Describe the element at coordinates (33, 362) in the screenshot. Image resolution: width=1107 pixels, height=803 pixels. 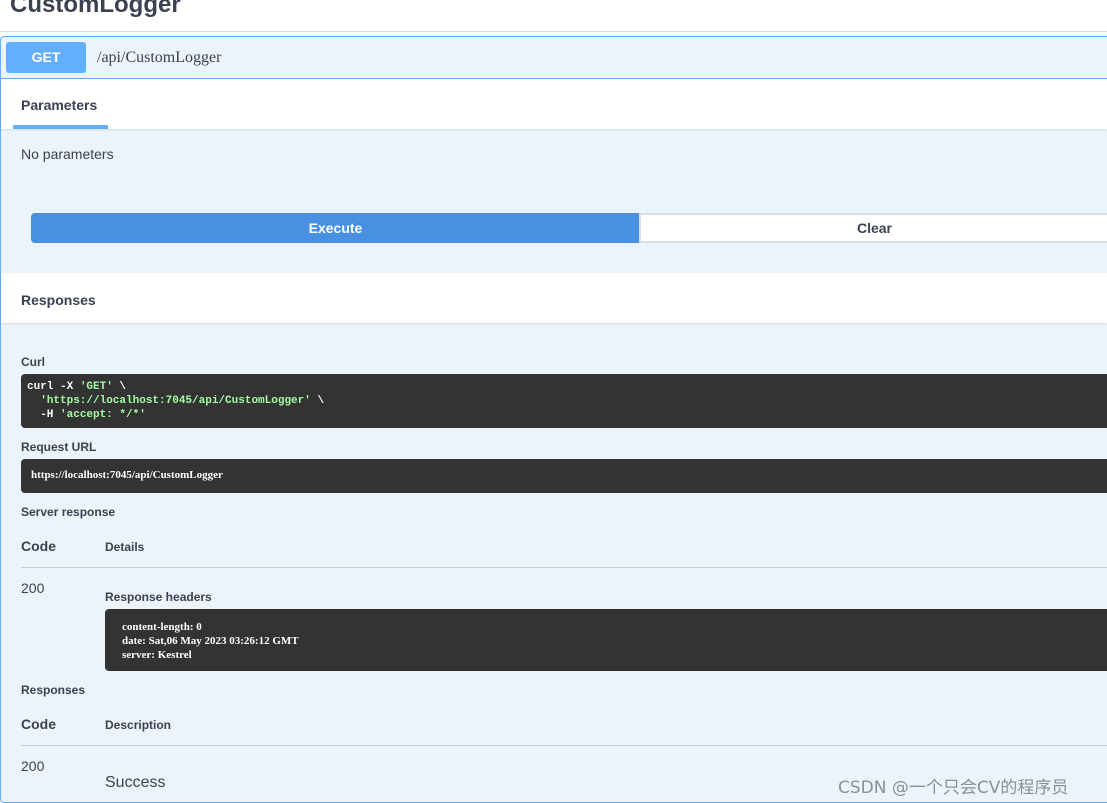
I see `curl-label: Curl` at that location.